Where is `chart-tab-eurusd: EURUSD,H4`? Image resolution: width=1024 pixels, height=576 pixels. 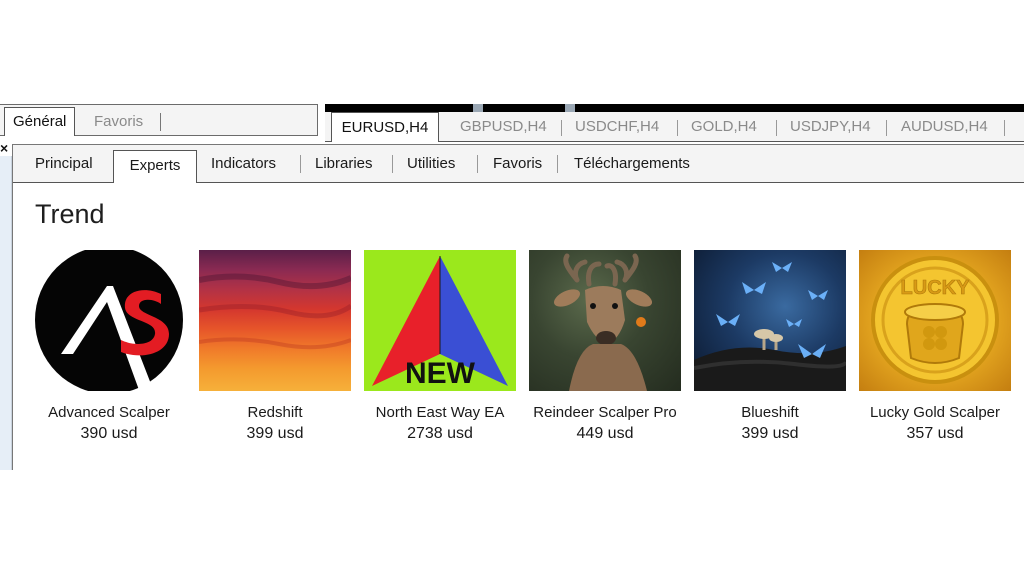 chart-tab-eurusd: EURUSD,H4 is located at coordinates (385, 127).